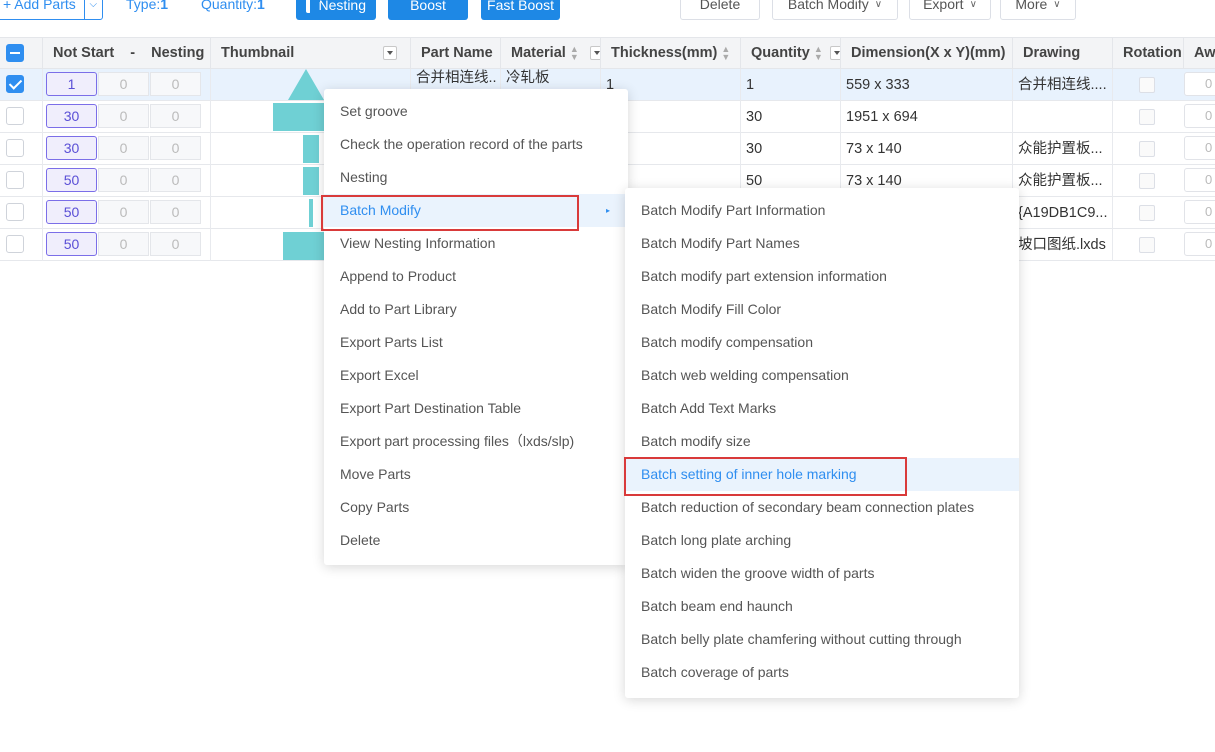 This screenshot has height=752, width=1215. Describe the element at coordinates (474, 276) in the screenshot. I see `context-menu-item: Append to Product` at that location.